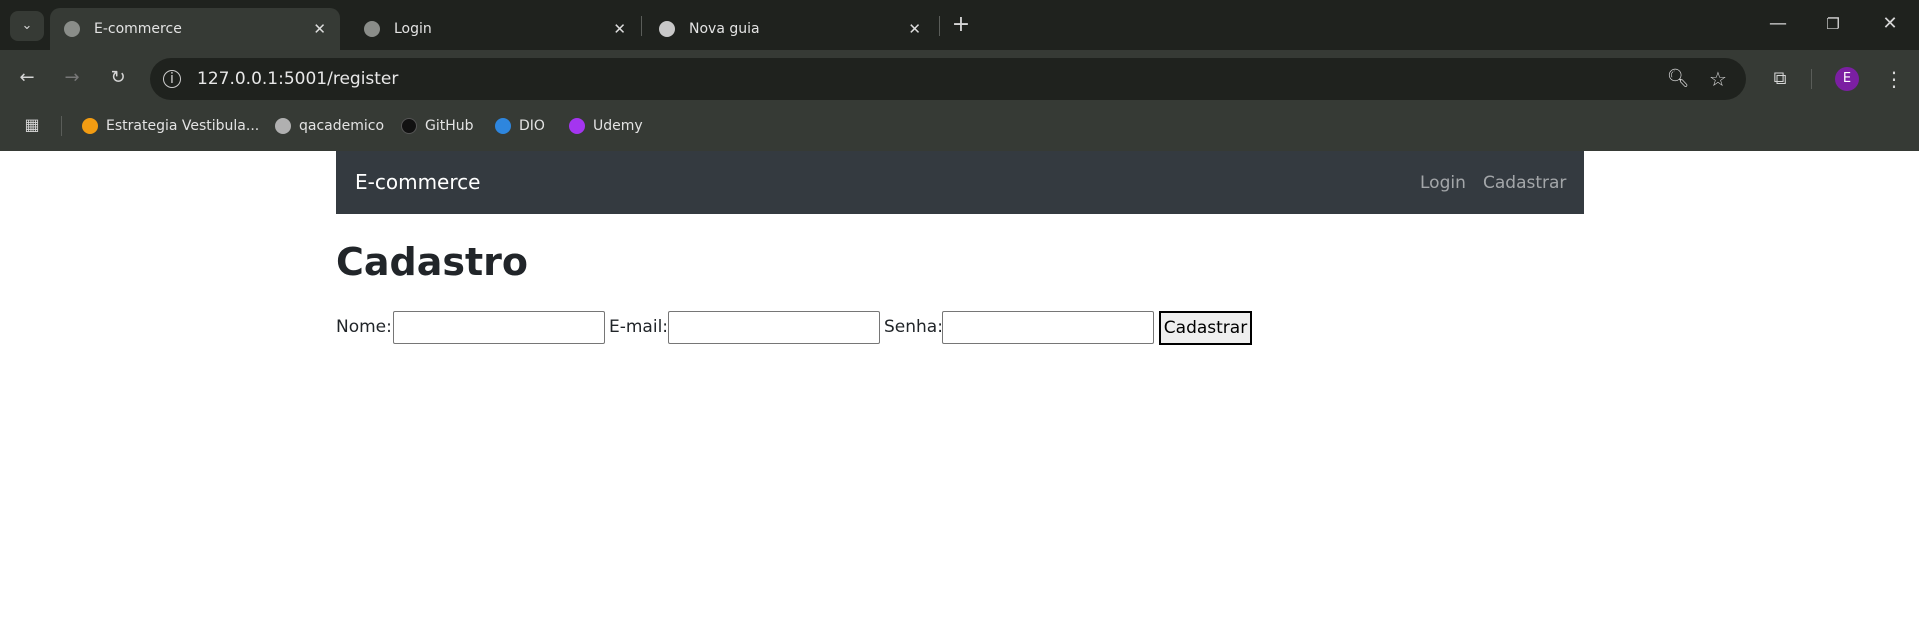  Describe the element at coordinates (667, 29) in the screenshot. I see `chrome-icon` at that location.